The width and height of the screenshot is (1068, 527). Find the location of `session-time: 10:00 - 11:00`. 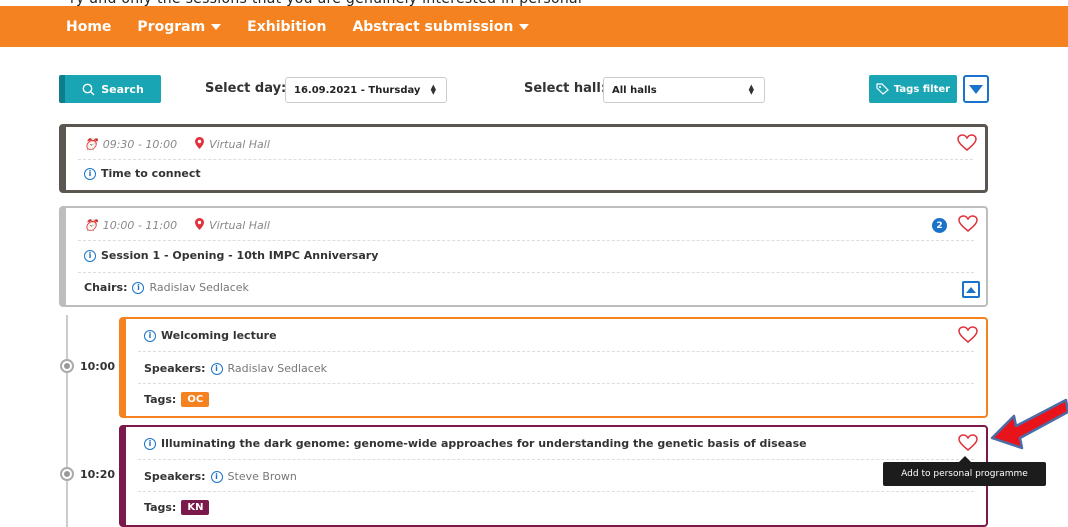

session-time: 10:00 - 11:00 is located at coordinates (140, 225).